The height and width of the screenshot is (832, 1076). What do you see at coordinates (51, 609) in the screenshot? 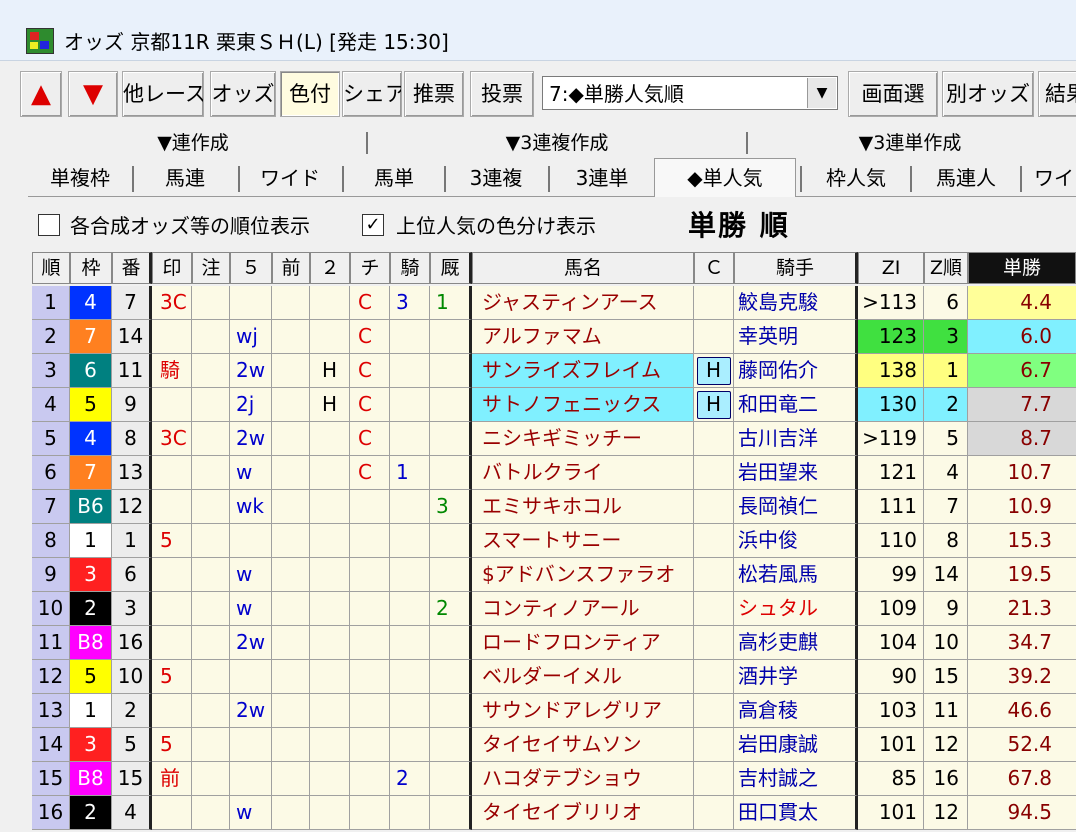
I see `cell-rank: 10` at bounding box center [51, 609].